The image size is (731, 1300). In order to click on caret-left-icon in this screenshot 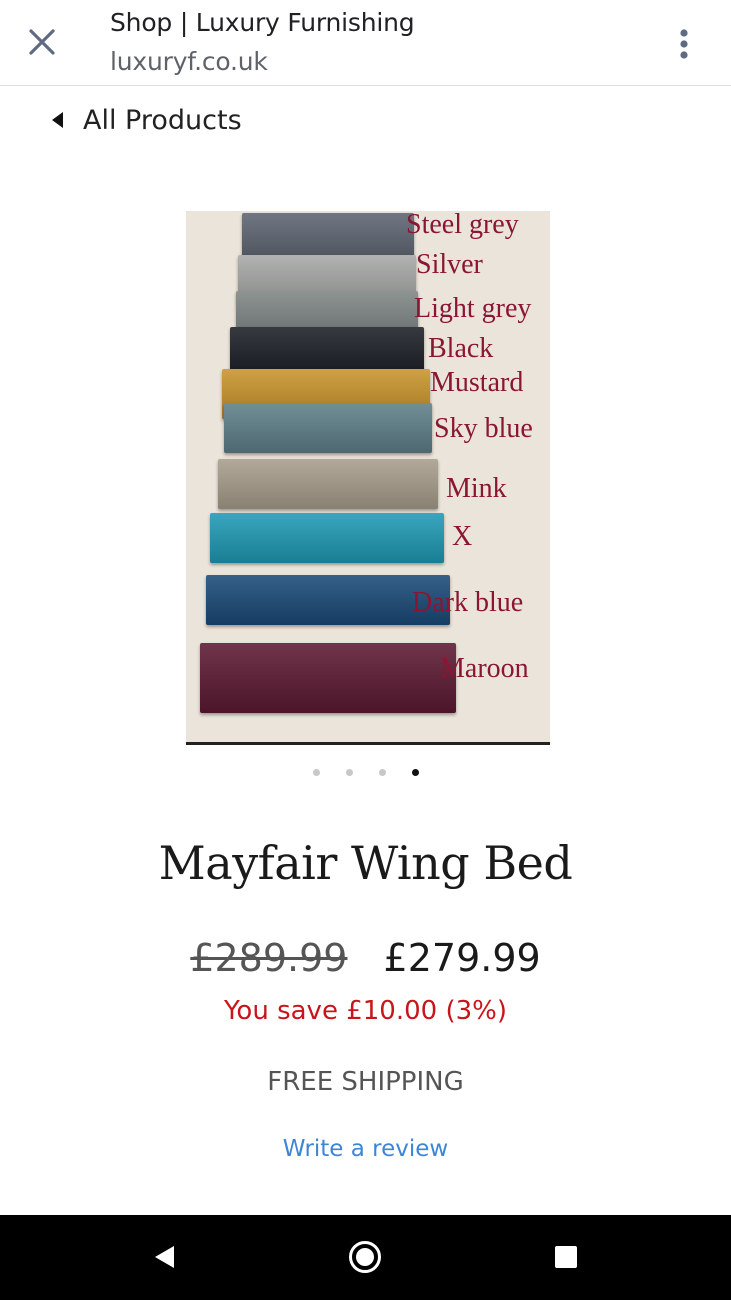, I will do `click(57, 120)`.